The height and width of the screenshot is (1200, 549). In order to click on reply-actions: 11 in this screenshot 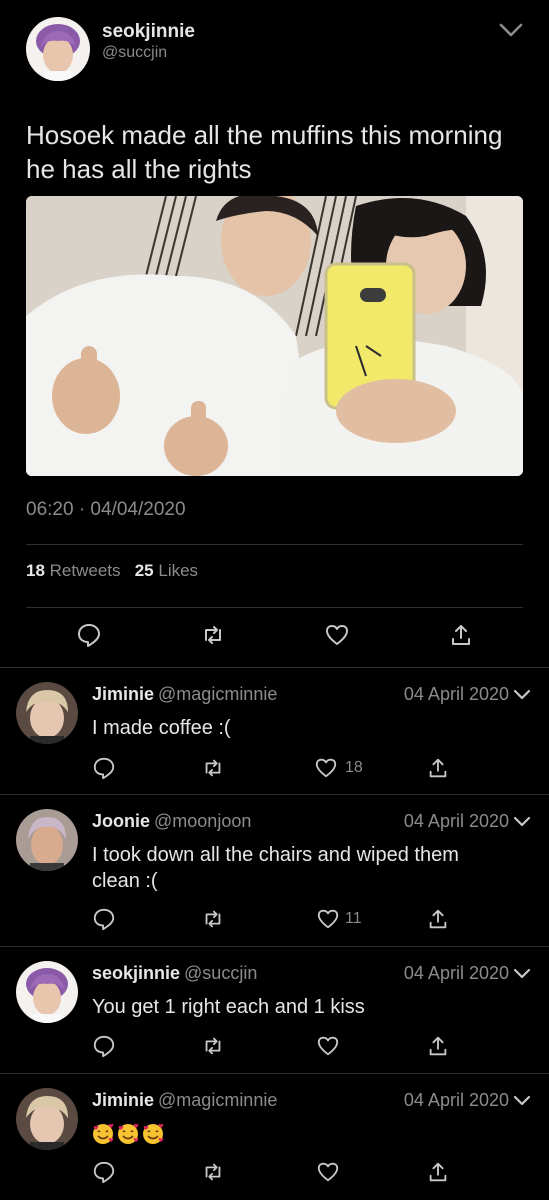, I will do `click(274, 921)`.